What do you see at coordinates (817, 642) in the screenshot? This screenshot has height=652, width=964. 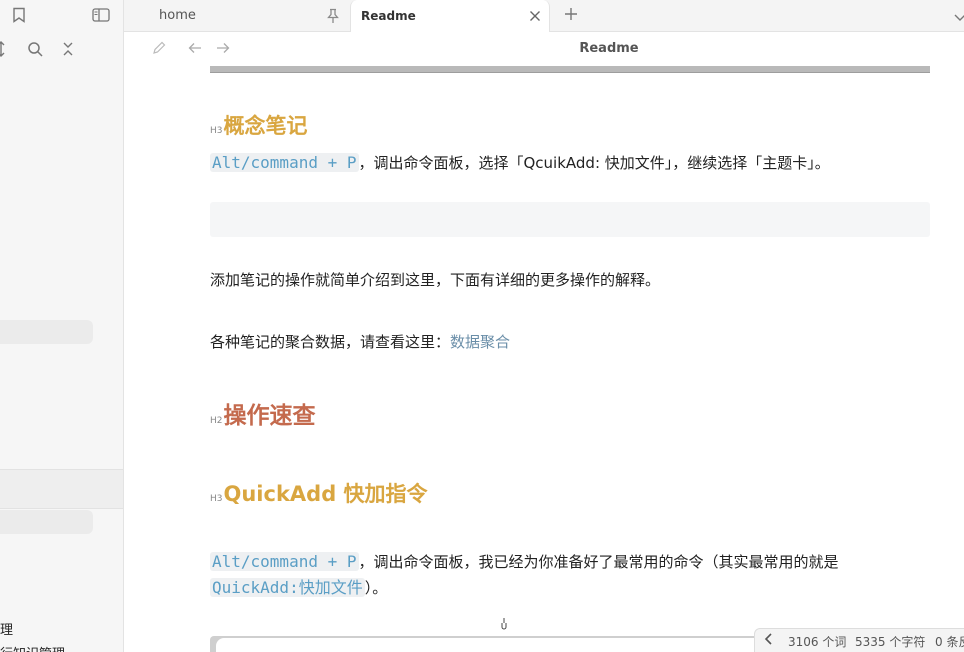 I see `word-count: 3106 个词` at bounding box center [817, 642].